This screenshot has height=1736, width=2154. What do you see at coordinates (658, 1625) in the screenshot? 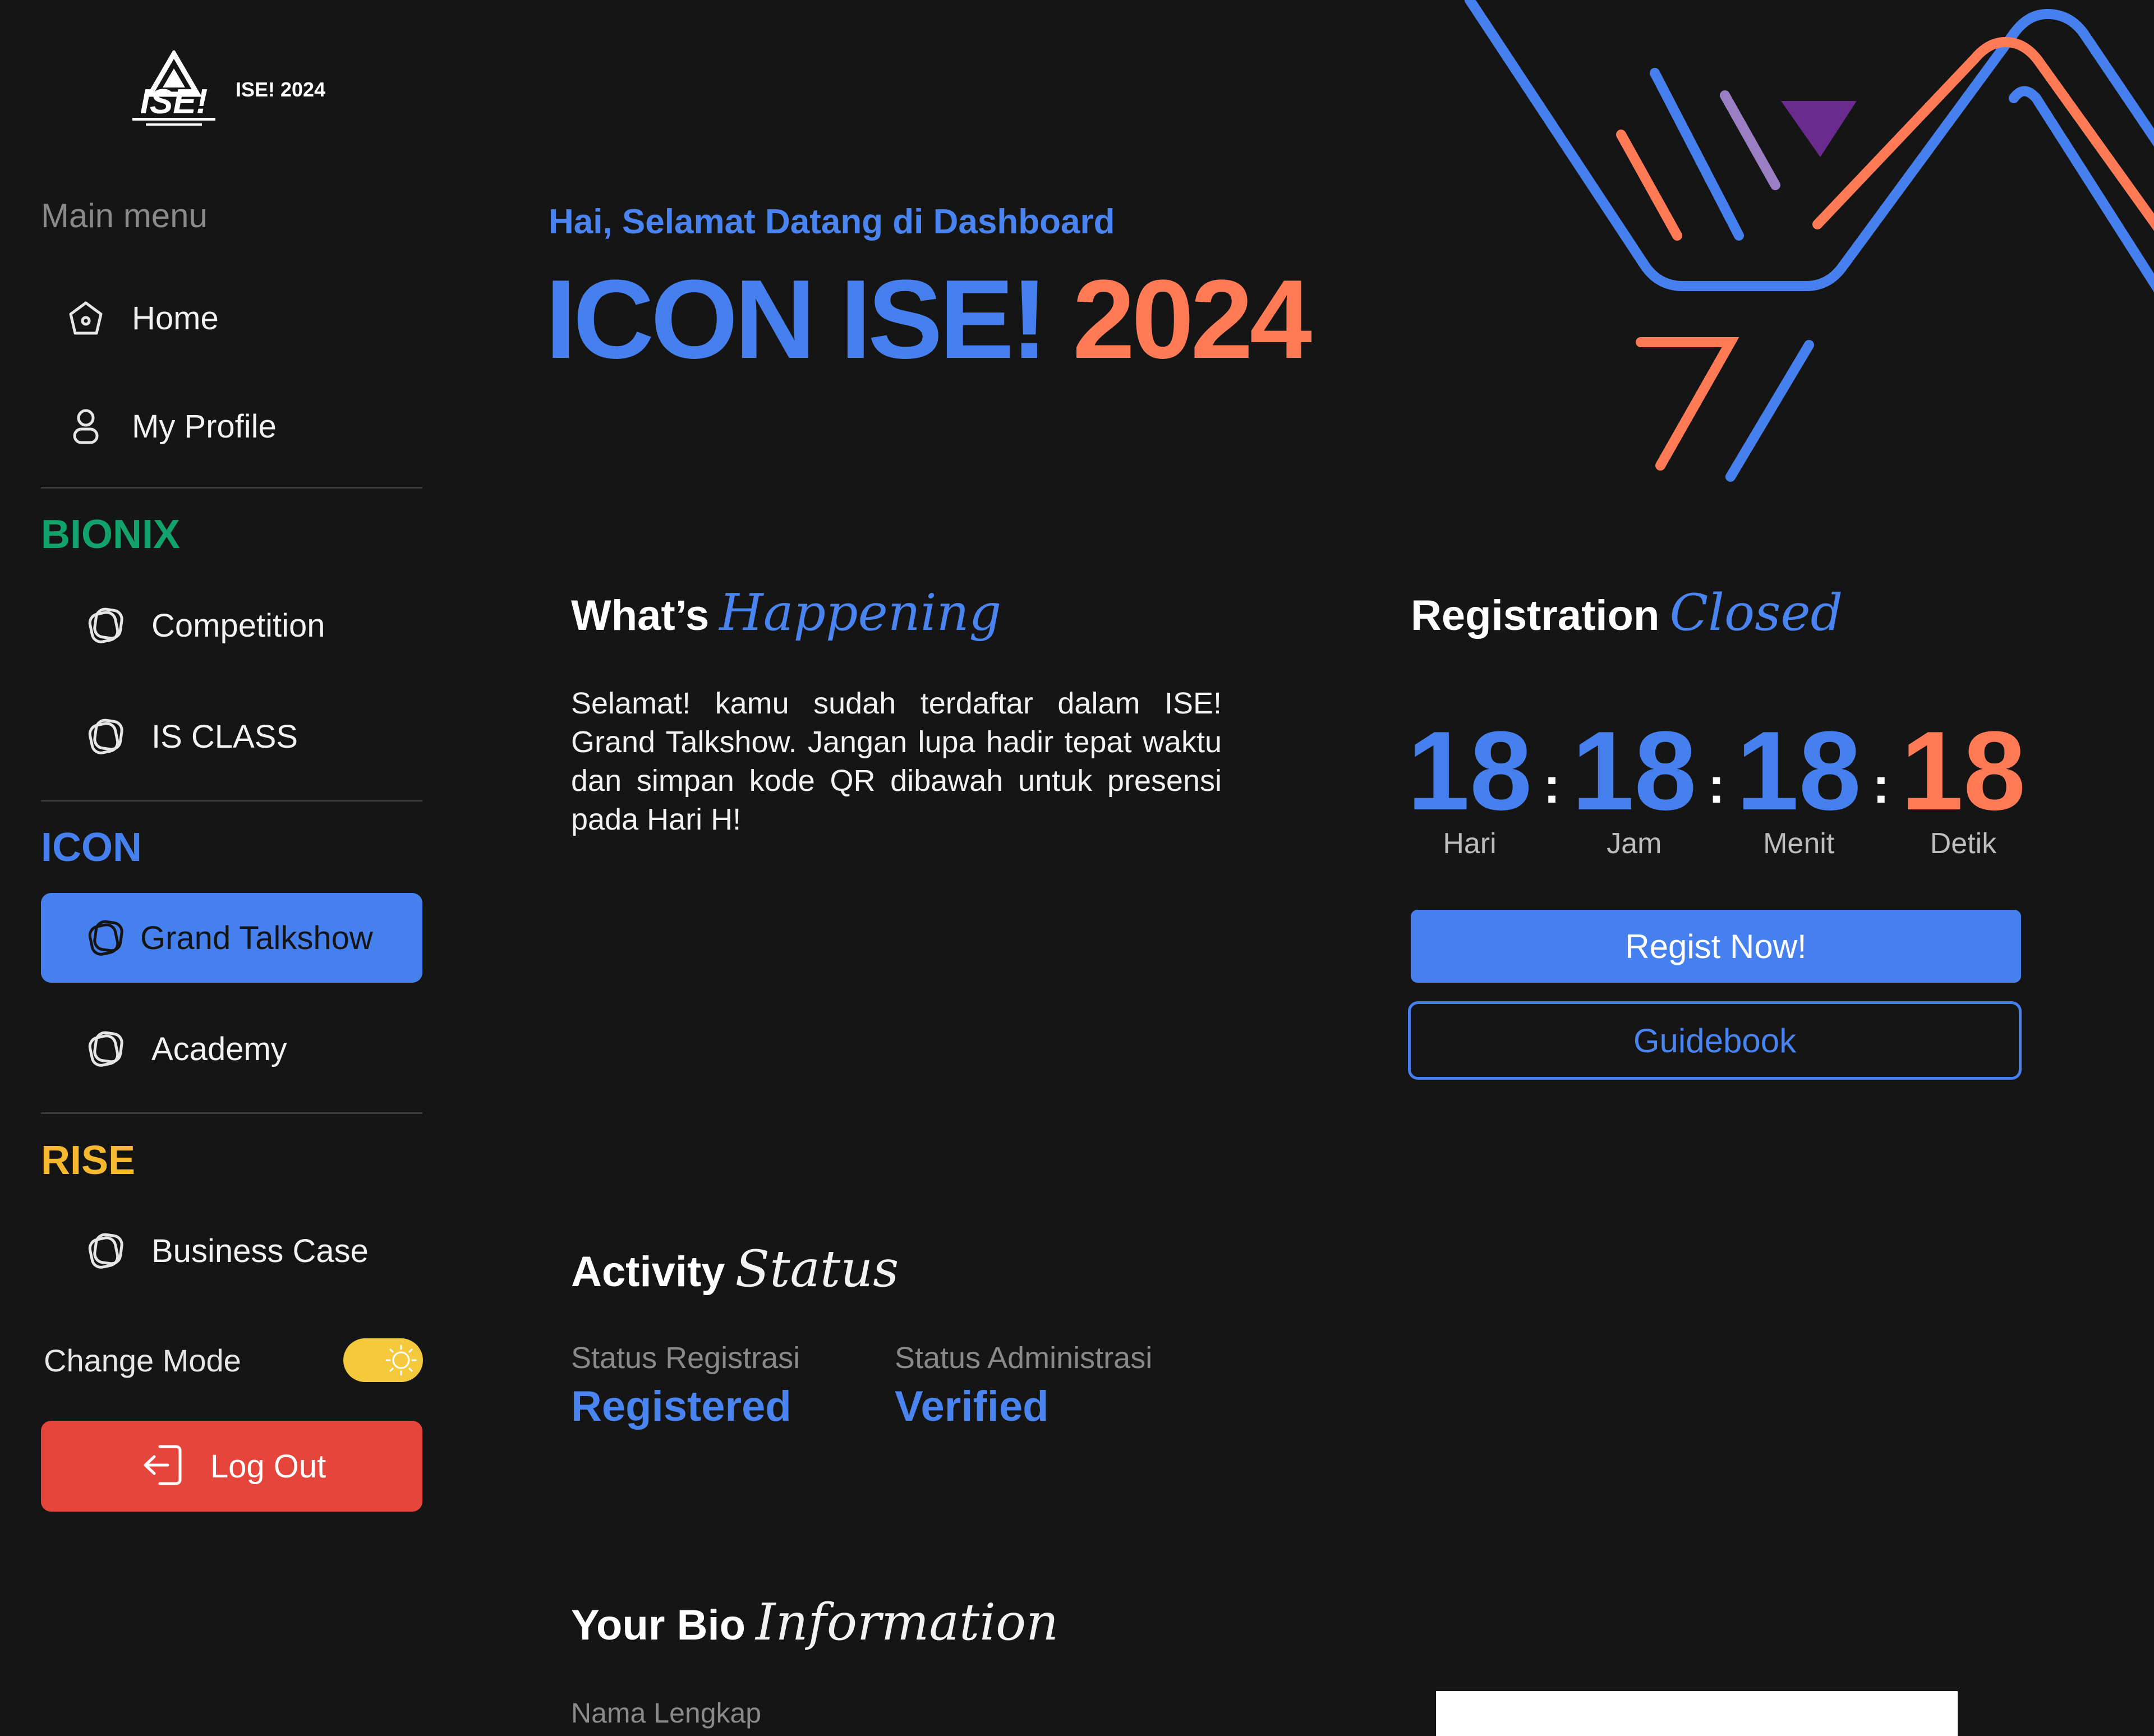
I see `bio-heading-plain: Your Bio` at bounding box center [658, 1625].